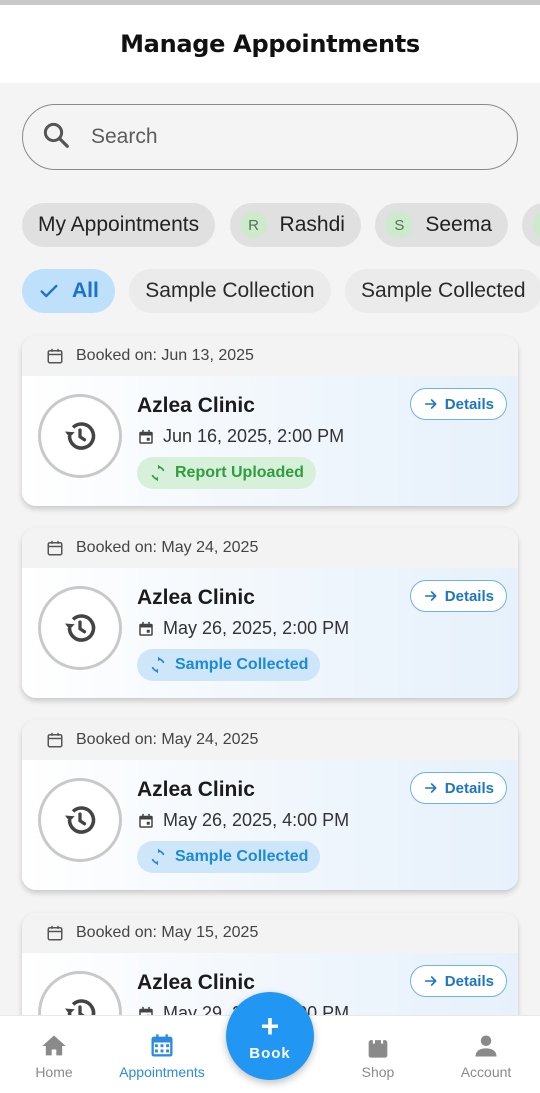 This screenshot has height=1093, width=540. Describe the element at coordinates (270, 933) in the screenshot. I see `booked-header: Booked on: May 15, 2025` at that location.